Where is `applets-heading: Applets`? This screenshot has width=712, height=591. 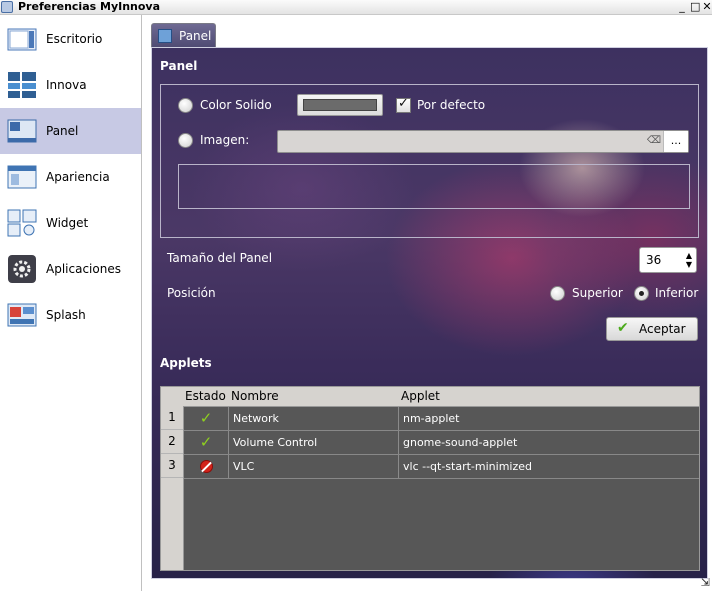
applets-heading: Applets is located at coordinates (186, 363).